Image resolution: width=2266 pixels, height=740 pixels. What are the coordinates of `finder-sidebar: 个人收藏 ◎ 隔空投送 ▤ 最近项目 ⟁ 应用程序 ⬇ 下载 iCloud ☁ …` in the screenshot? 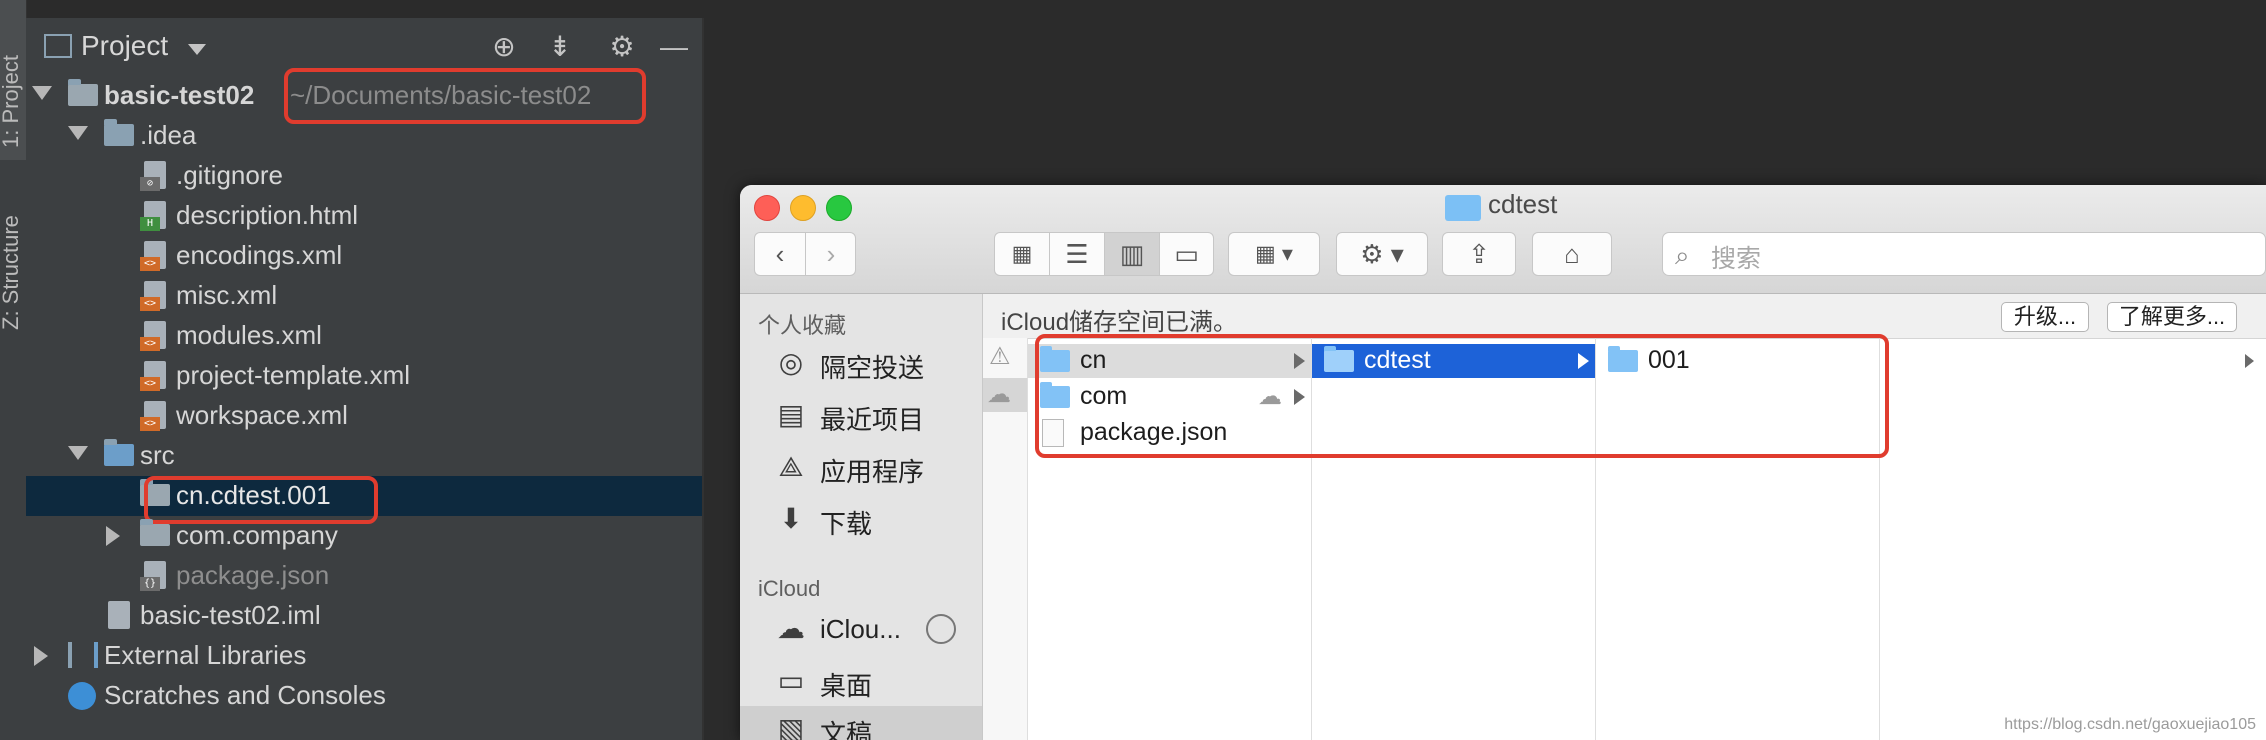 It's located at (861, 517).